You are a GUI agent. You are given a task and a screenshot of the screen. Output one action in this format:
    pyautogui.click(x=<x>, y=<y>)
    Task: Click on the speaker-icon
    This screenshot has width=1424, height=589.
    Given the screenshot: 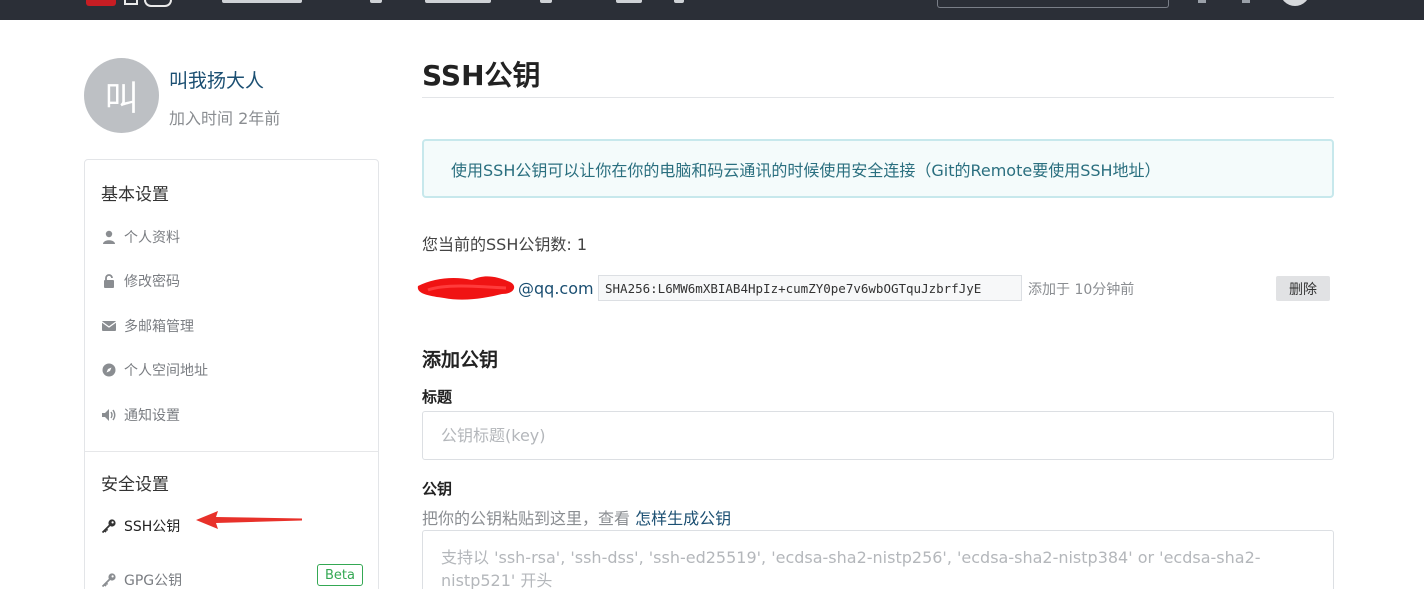 What is the action you would take?
    pyautogui.click(x=109, y=415)
    